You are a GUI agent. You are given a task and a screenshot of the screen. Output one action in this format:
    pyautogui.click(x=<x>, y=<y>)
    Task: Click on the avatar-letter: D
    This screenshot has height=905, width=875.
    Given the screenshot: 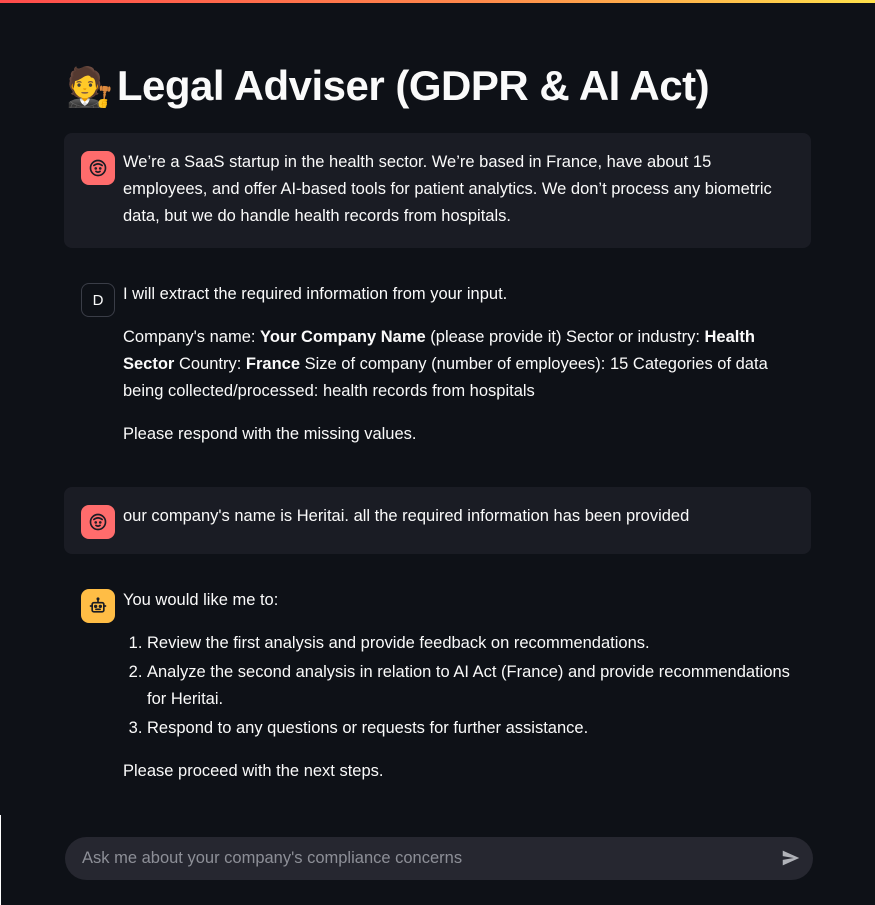 What is the action you would take?
    pyautogui.click(x=98, y=300)
    